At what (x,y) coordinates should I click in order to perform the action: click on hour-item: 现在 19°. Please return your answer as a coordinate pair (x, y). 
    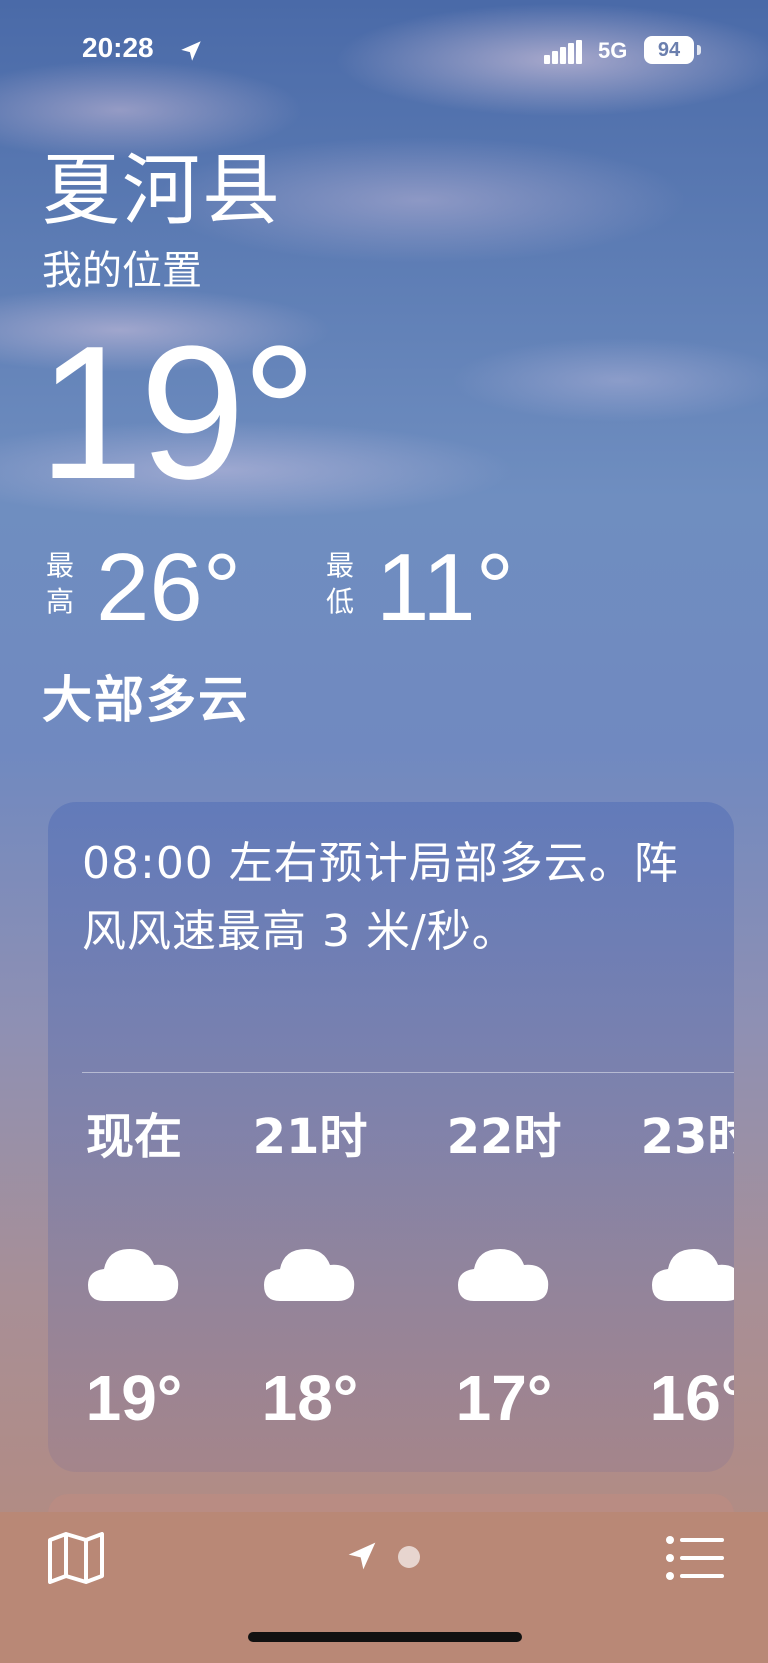
    Looking at the image, I should click on (134, 1268).